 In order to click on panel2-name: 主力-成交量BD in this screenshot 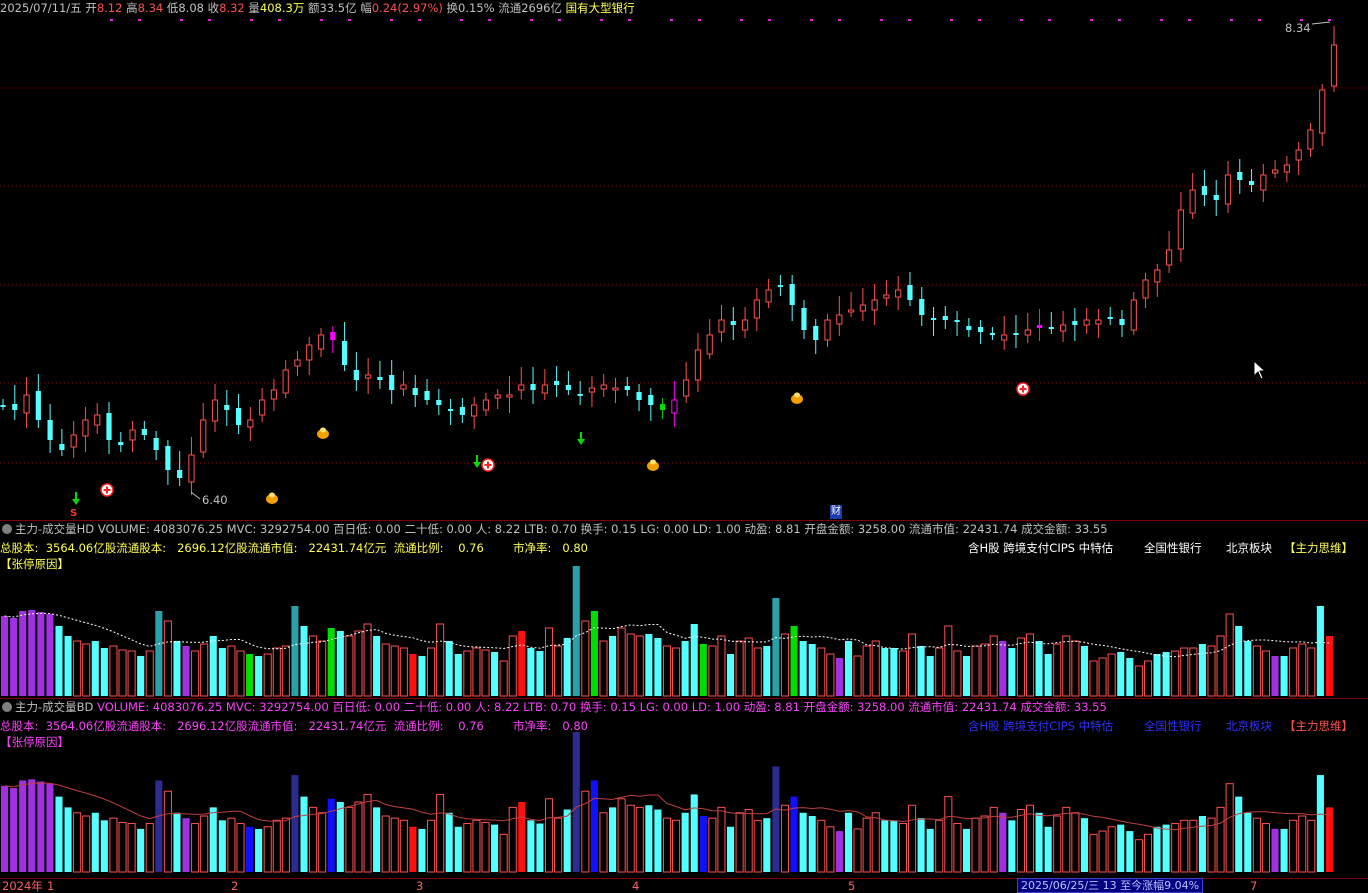, I will do `click(54, 707)`.